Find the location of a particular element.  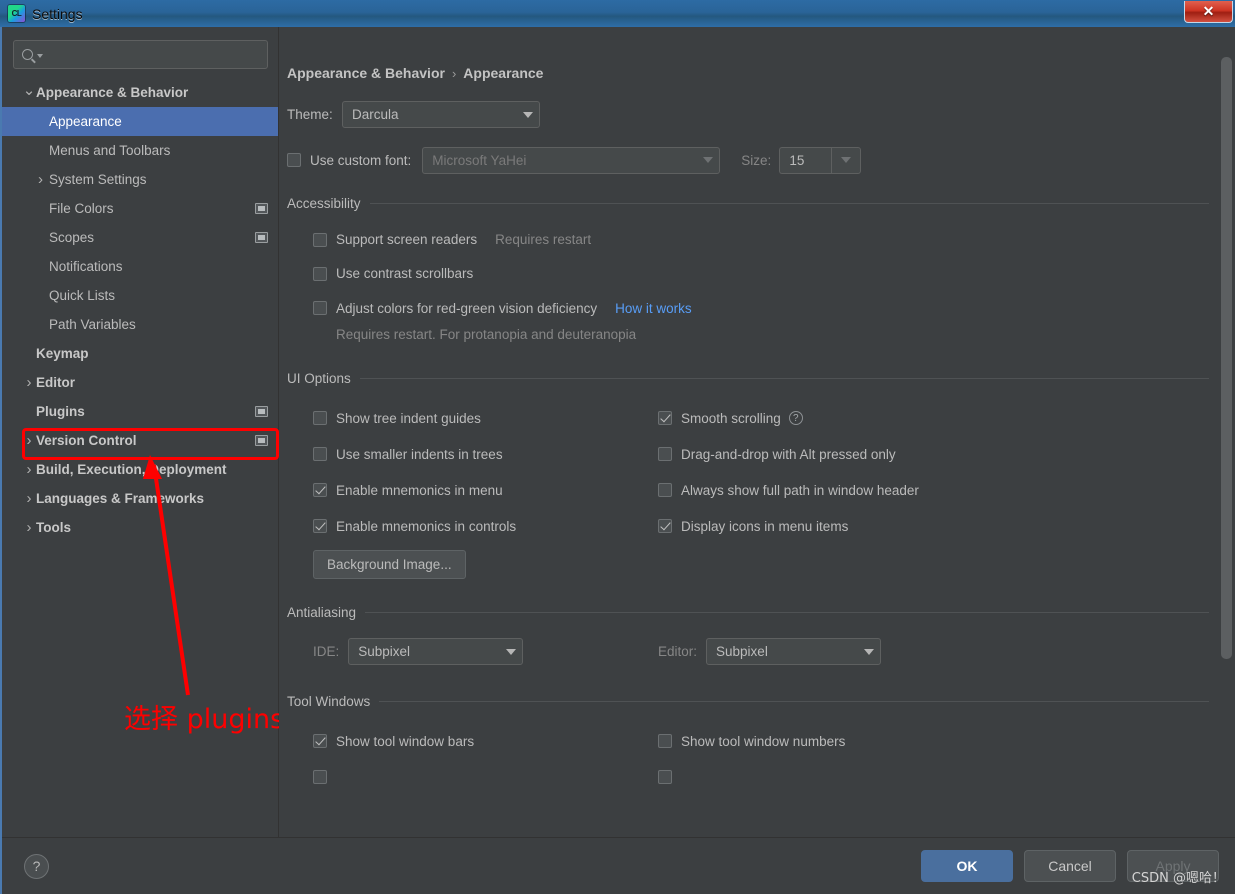

breadcrumb-parent: Appearance & Behavior is located at coordinates (366, 73).